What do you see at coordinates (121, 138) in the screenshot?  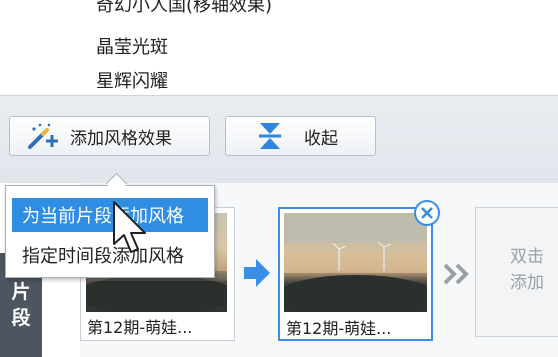 I see `add-style-effect-label: 添加风格效果` at bounding box center [121, 138].